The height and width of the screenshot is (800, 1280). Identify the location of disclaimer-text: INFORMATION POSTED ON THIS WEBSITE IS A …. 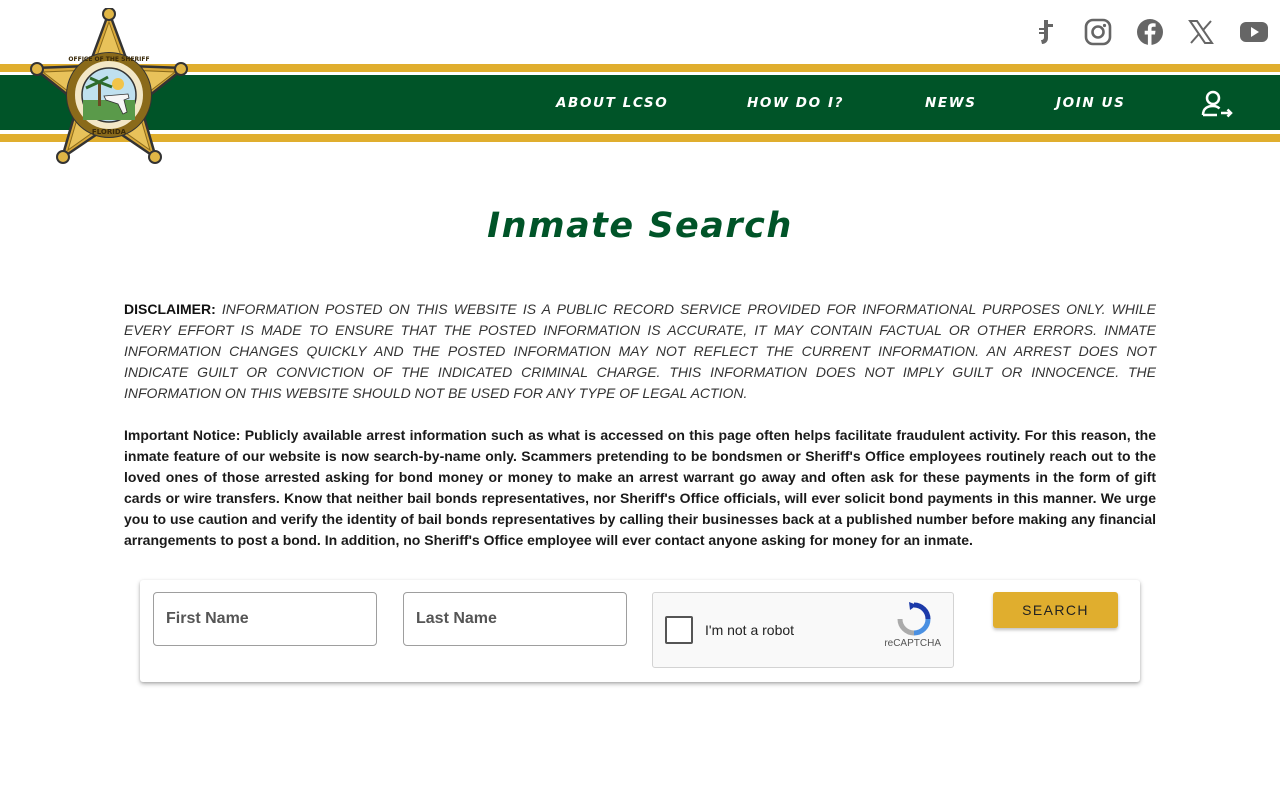
(640, 351).